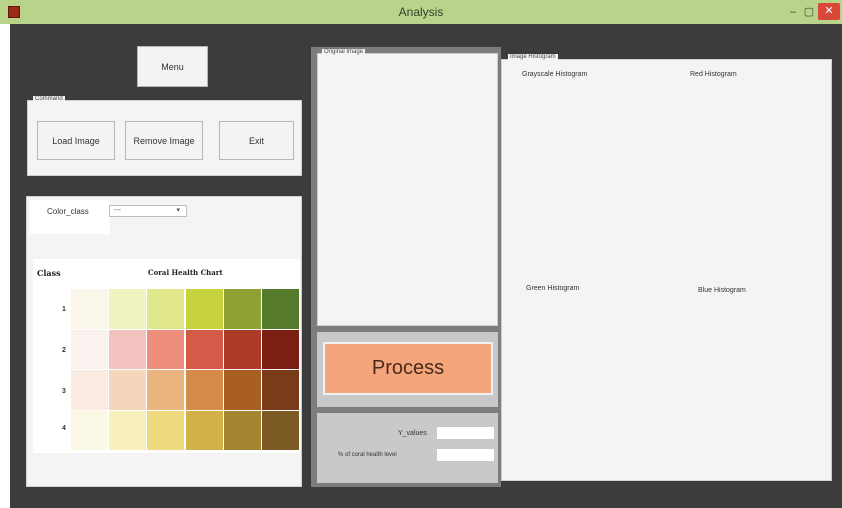 This screenshot has height=508, width=842. I want to click on color-class-label: Color_class, so click(68, 211).